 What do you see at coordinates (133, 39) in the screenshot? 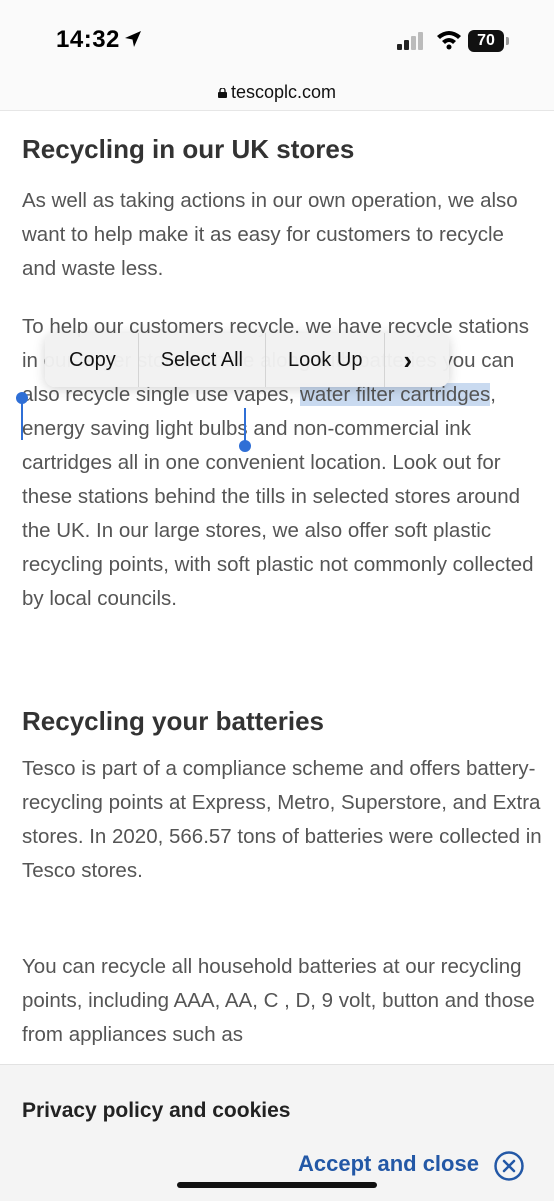
I see `location-arrow-icon` at bounding box center [133, 39].